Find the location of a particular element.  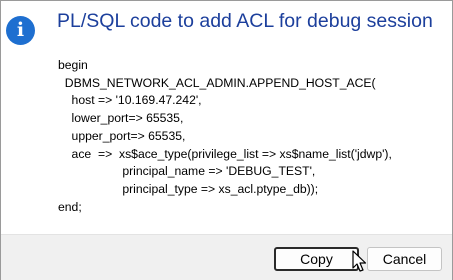

cancel-button: Cancel is located at coordinates (404, 259).